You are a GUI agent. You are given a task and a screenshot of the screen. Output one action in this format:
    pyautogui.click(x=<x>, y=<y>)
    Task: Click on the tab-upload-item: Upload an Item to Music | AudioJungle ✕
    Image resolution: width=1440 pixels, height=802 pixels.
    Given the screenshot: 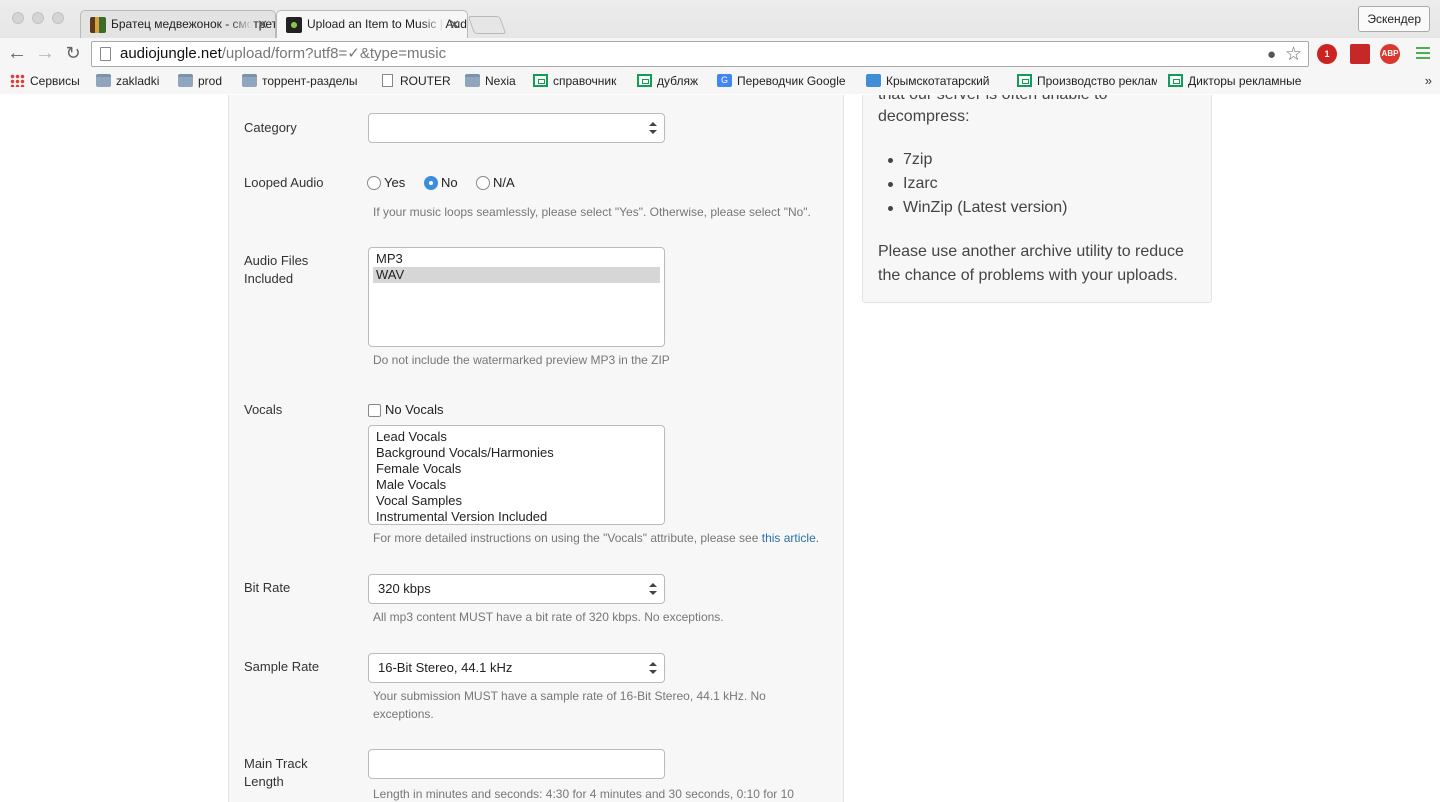 What is the action you would take?
    pyautogui.click(x=372, y=24)
    